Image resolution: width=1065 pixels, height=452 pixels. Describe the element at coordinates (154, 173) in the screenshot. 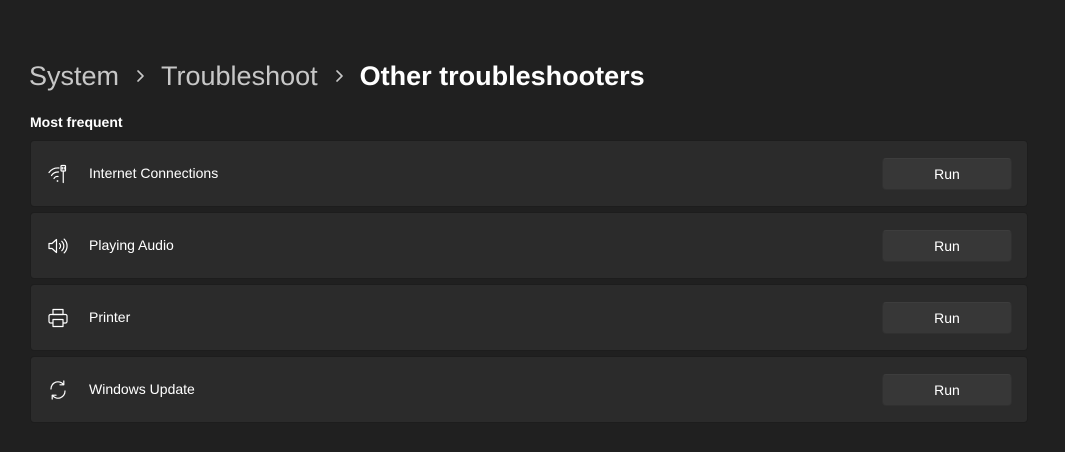

I see `troubleshooter-label: Internet Connections` at that location.